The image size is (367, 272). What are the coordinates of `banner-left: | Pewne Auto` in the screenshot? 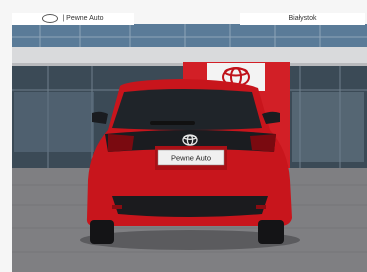 It's located at (73, 19).